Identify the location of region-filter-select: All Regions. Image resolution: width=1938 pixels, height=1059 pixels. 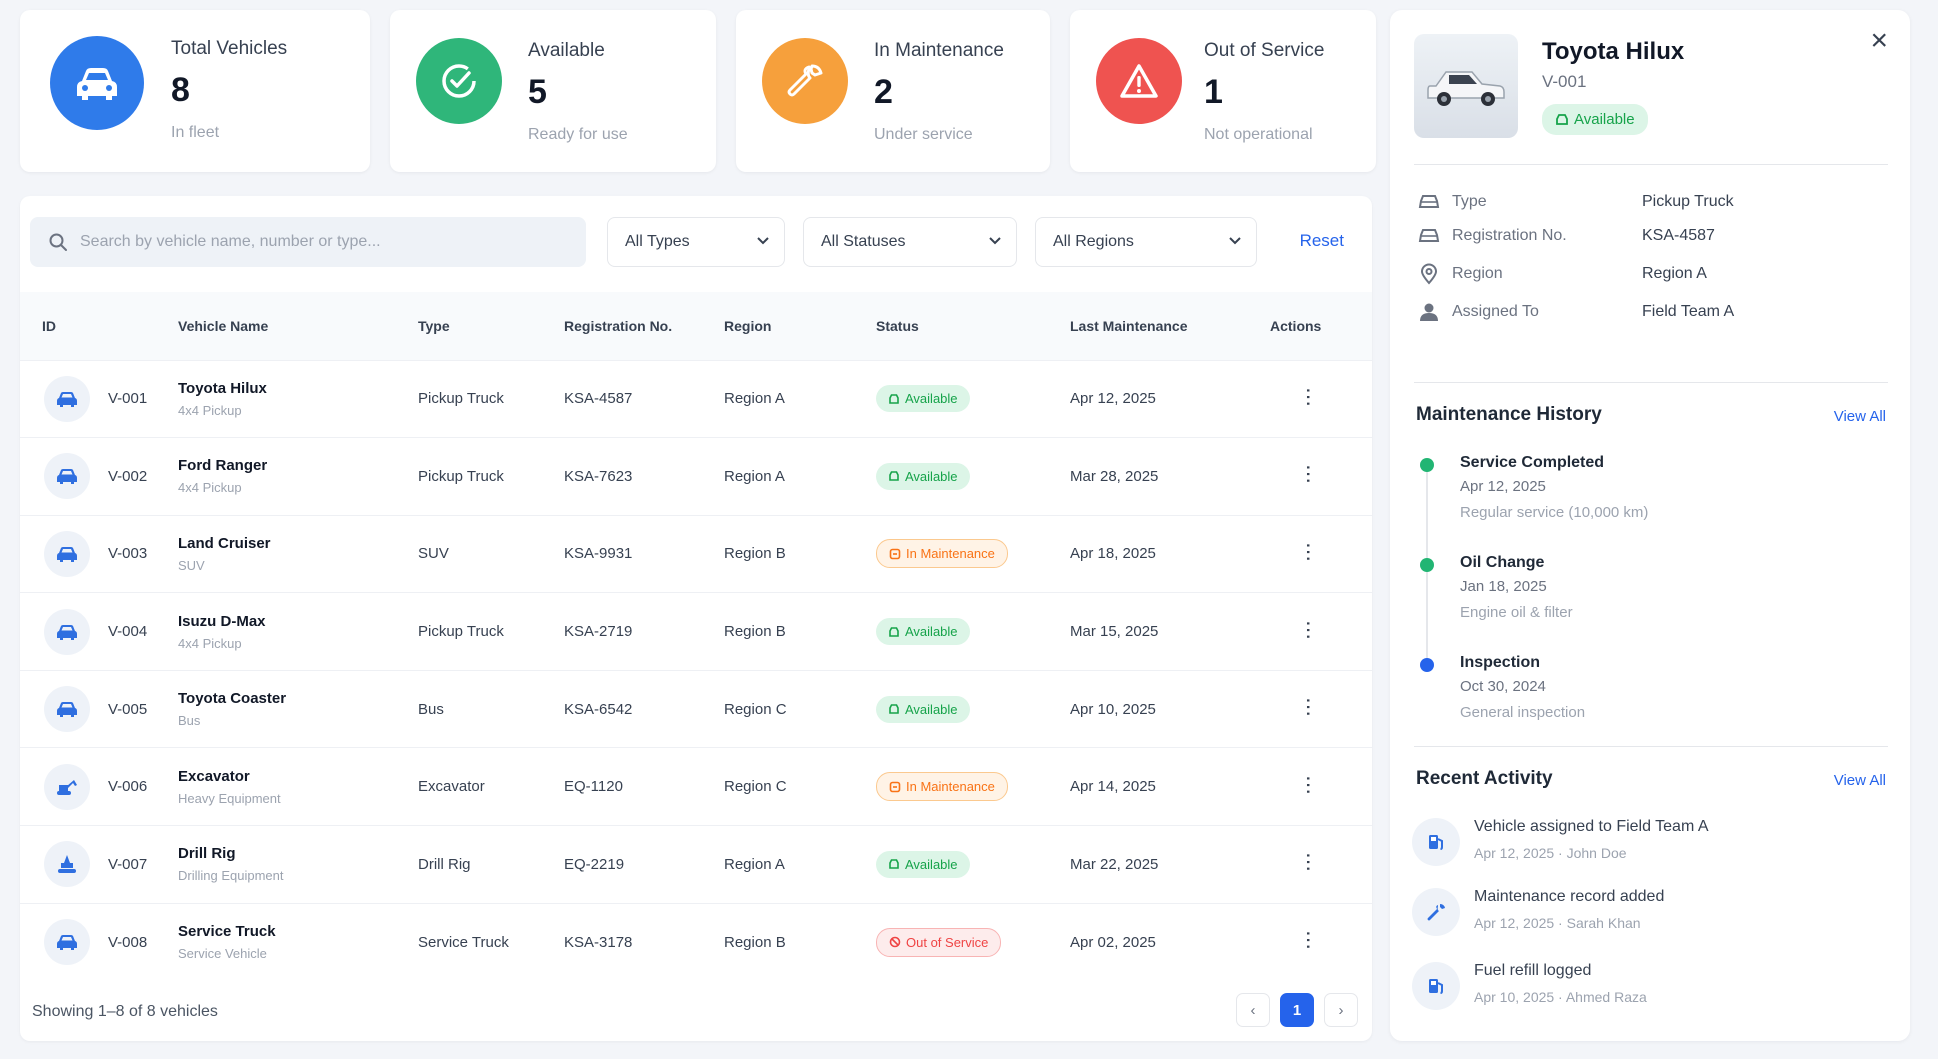
(1146, 242).